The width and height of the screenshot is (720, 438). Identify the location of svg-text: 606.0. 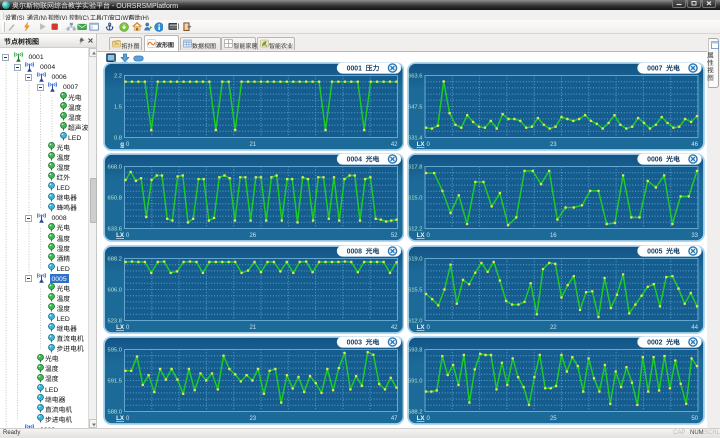
(114, 290).